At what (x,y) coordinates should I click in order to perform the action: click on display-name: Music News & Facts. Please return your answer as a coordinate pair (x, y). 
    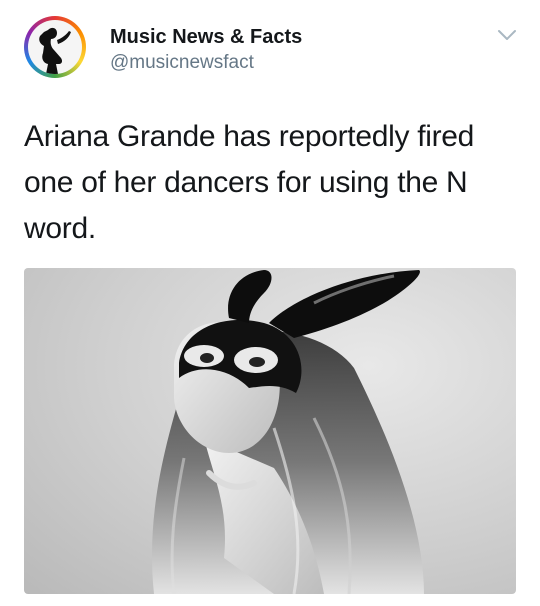
    Looking at the image, I should click on (206, 37).